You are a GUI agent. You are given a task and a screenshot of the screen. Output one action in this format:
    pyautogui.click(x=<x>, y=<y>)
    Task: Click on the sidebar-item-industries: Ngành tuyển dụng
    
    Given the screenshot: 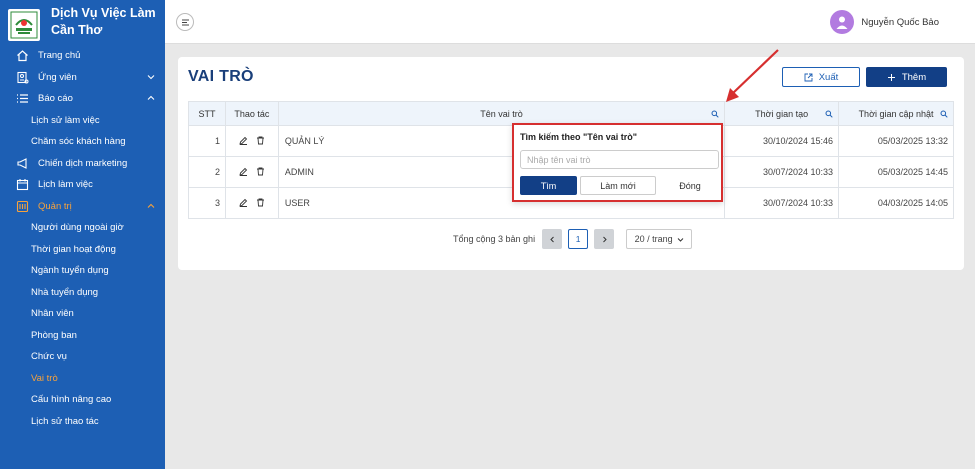 What is the action you would take?
    pyautogui.click(x=82, y=271)
    